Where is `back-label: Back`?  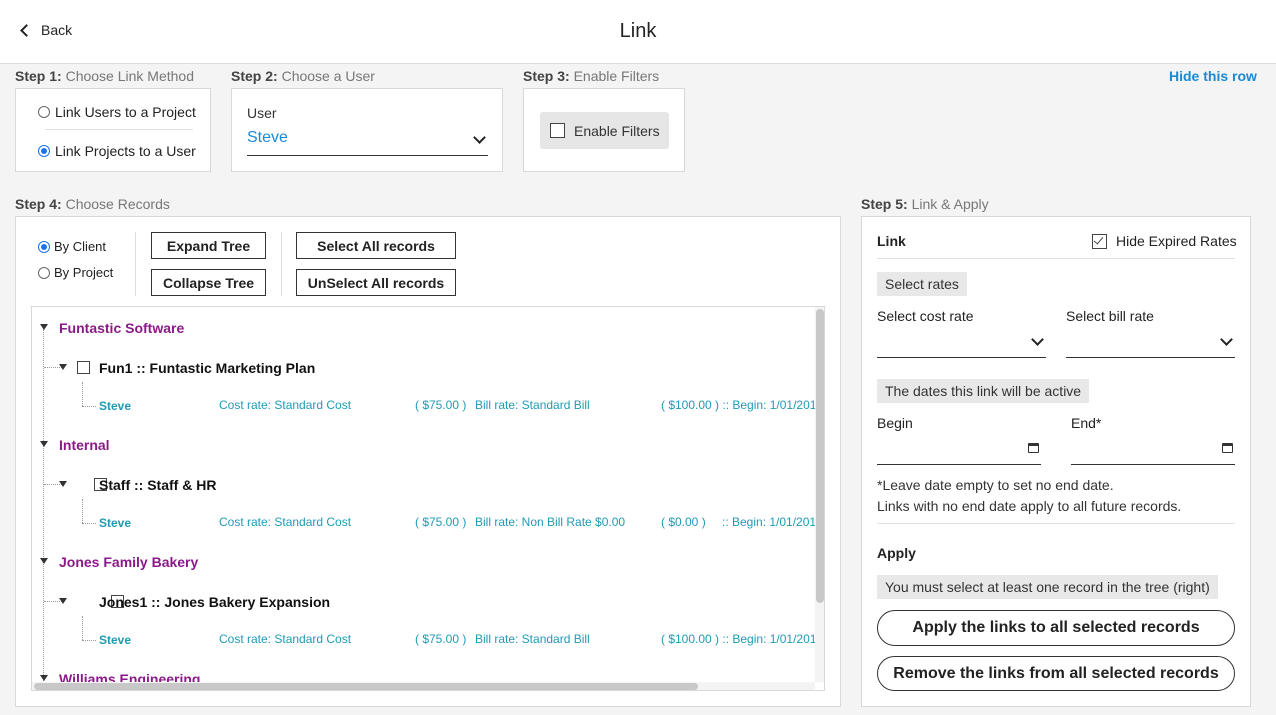 back-label: Back is located at coordinates (57, 30).